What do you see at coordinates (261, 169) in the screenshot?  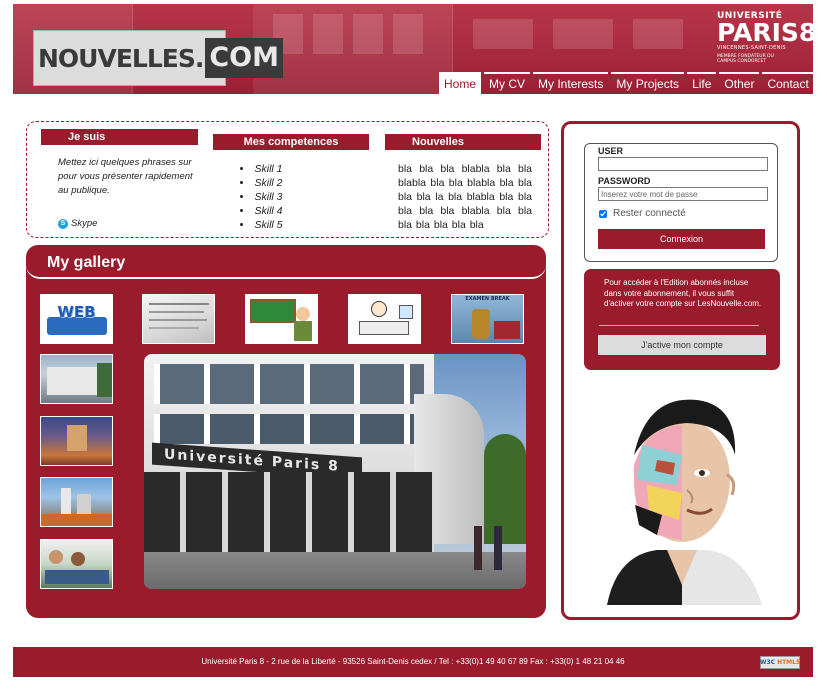 I see `skill-item: Skill 1` at bounding box center [261, 169].